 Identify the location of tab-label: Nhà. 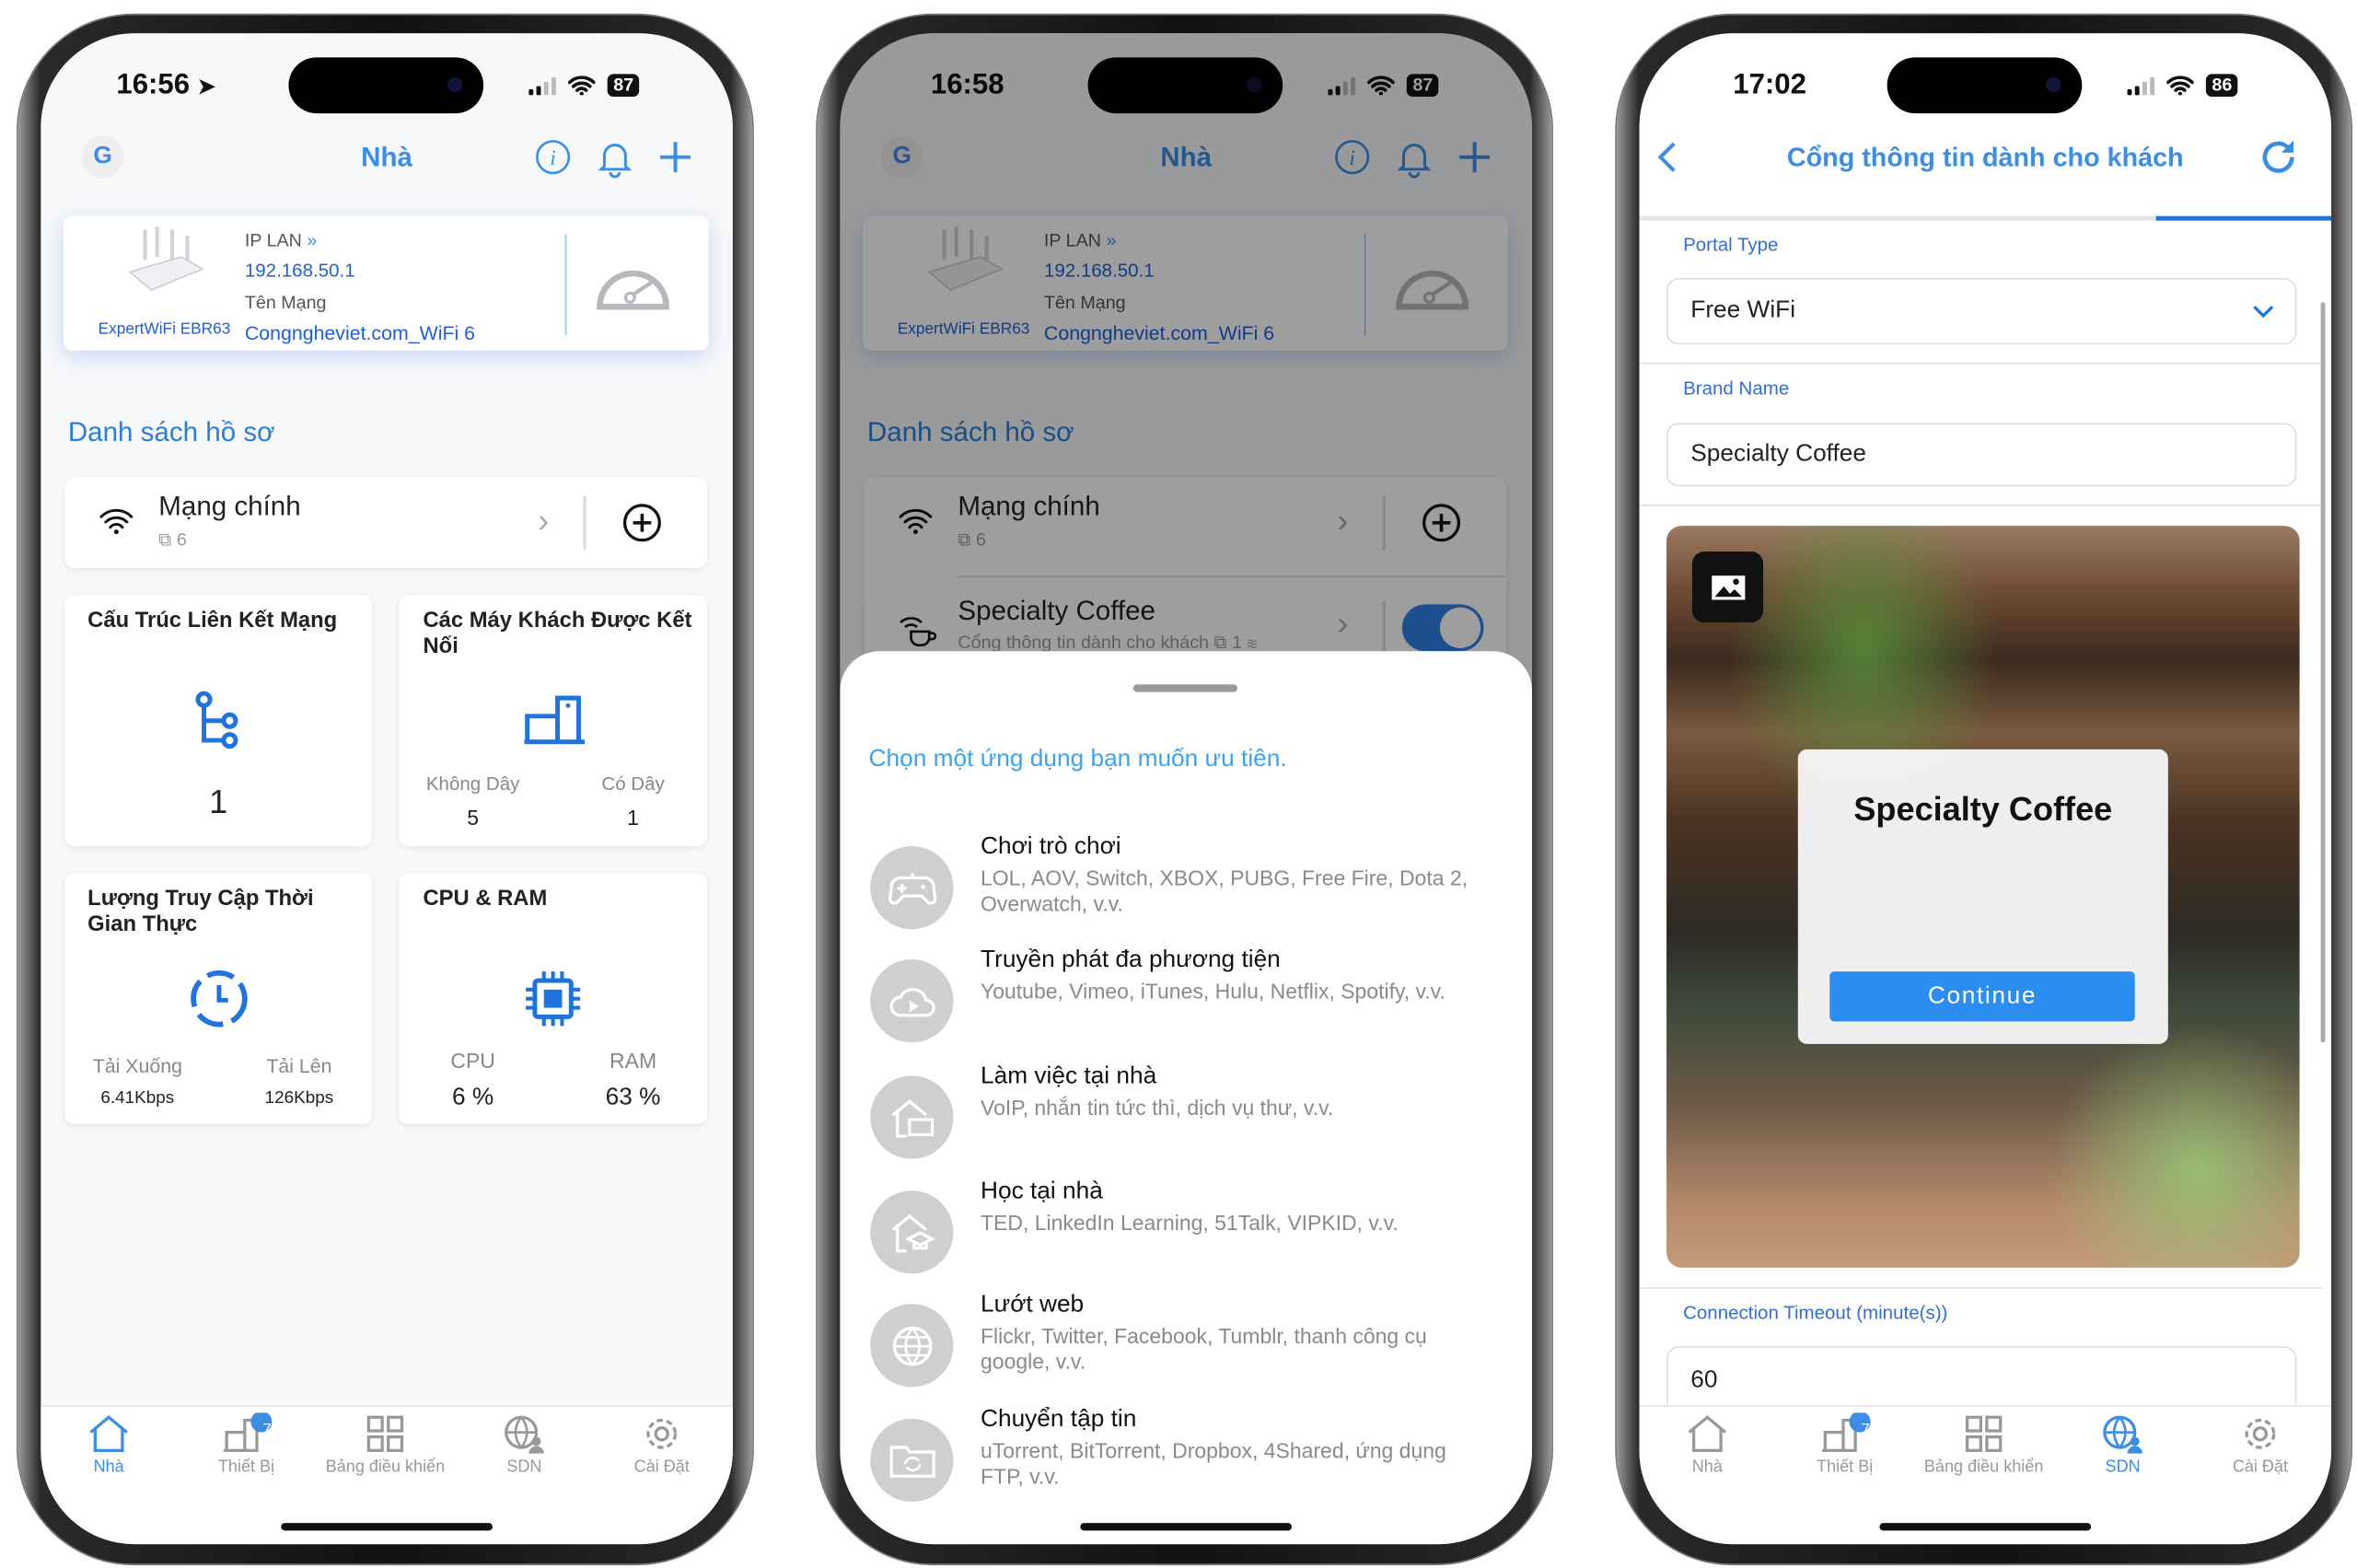
(1707, 1467).